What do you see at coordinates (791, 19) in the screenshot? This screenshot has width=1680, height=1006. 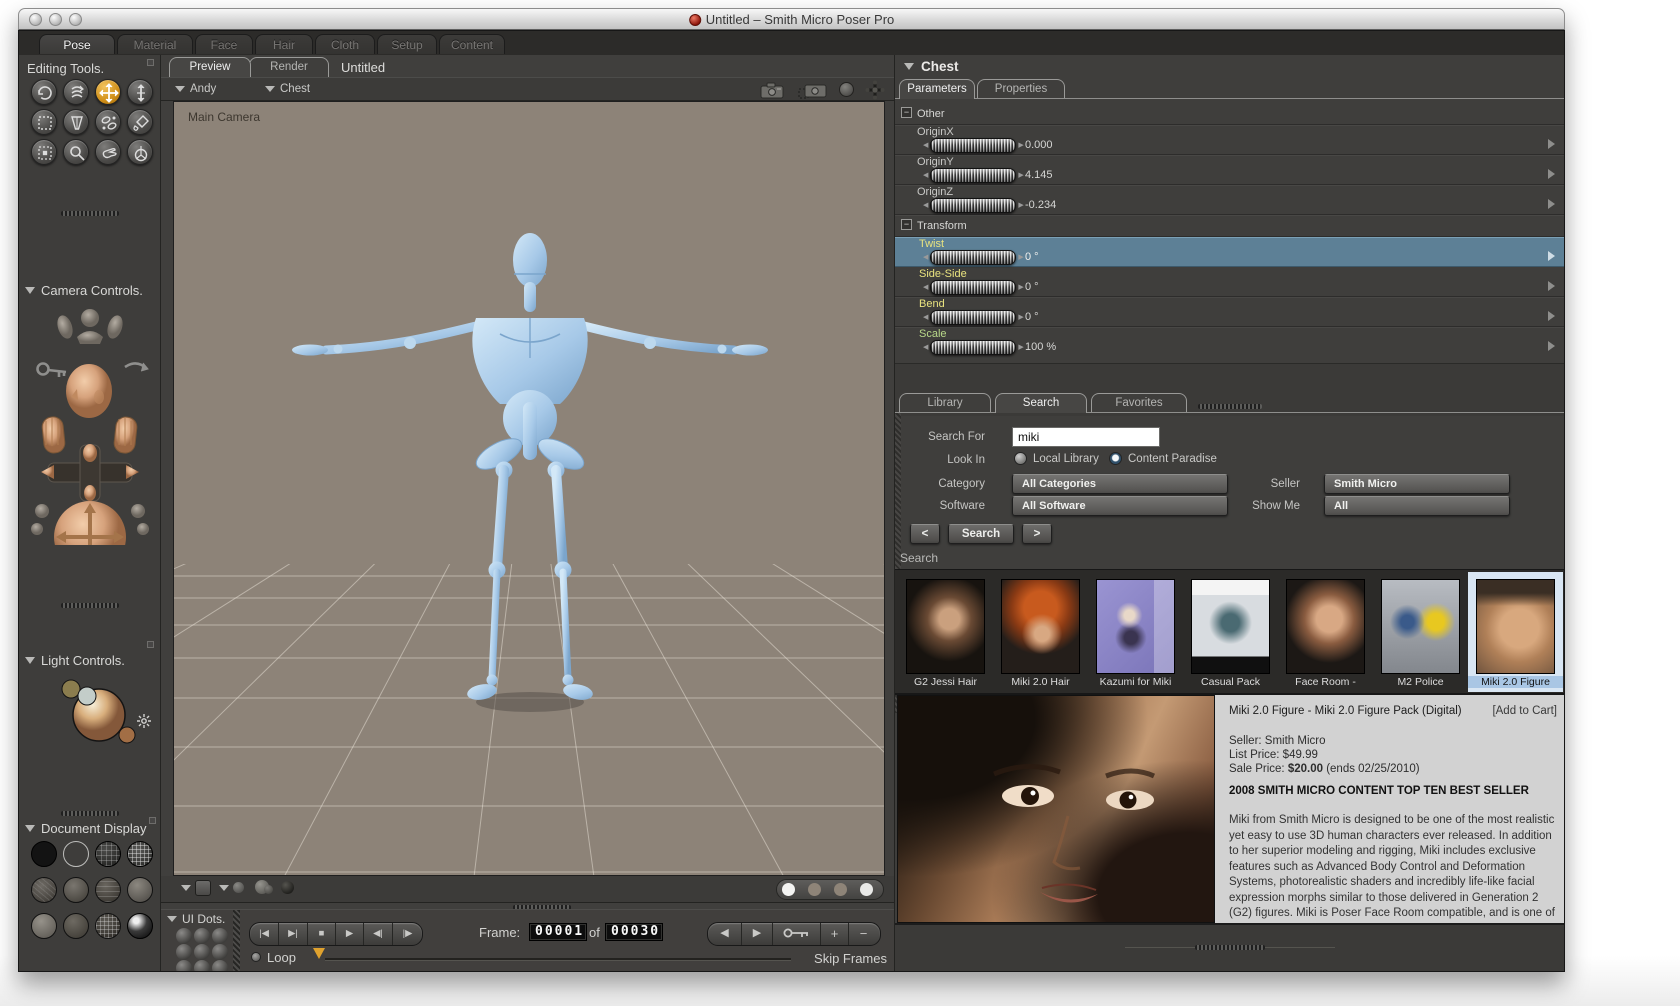 I see `title-bar: Untitled – Smith Micro Poser Pro` at bounding box center [791, 19].